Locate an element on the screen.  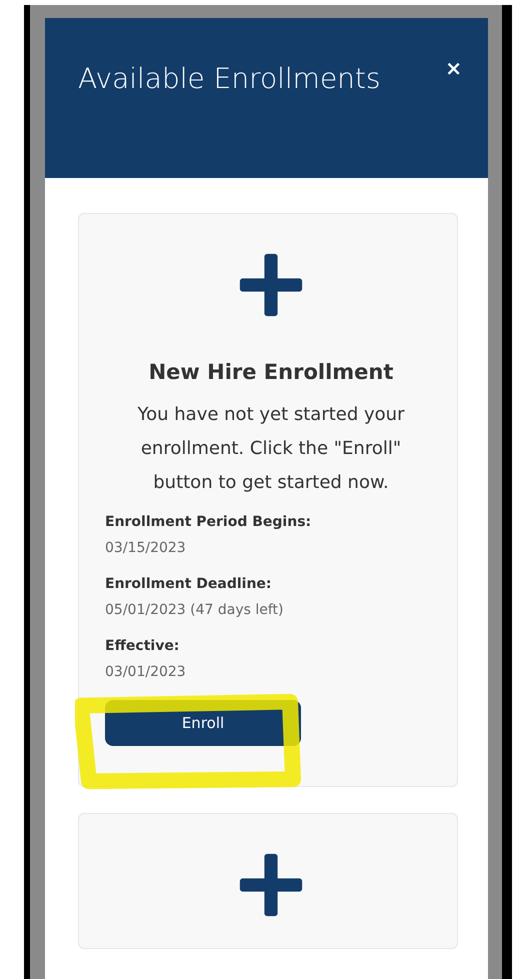
field-value: 03/01/2023 is located at coordinates (146, 672).